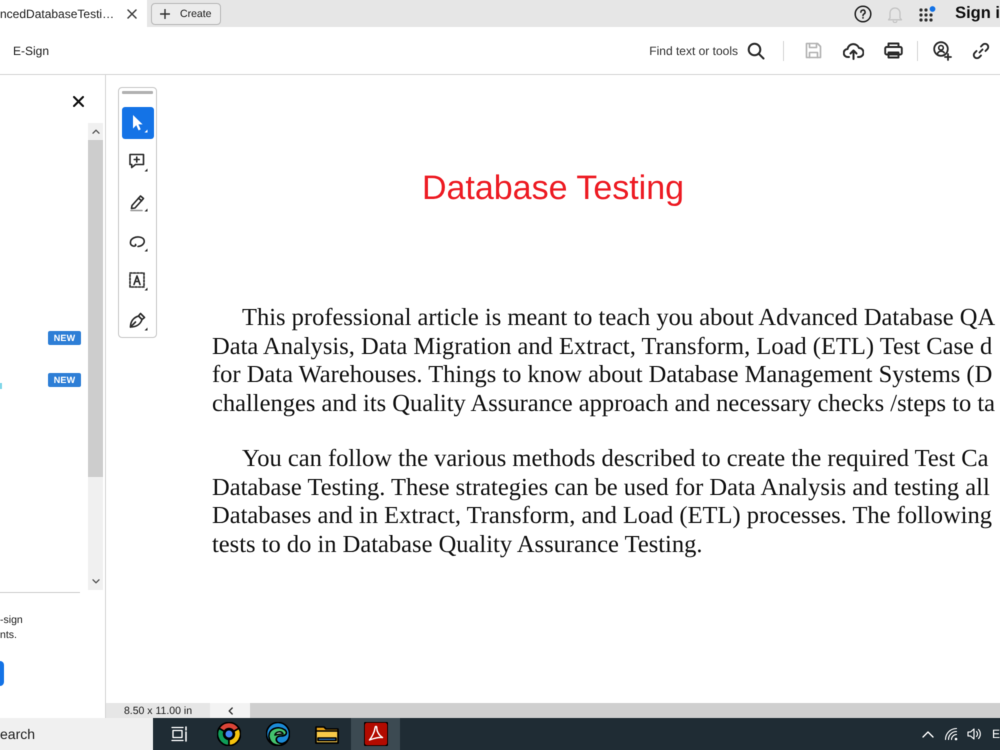 This screenshot has height=750, width=1000. I want to click on person-plus-icon, so click(942, 50).